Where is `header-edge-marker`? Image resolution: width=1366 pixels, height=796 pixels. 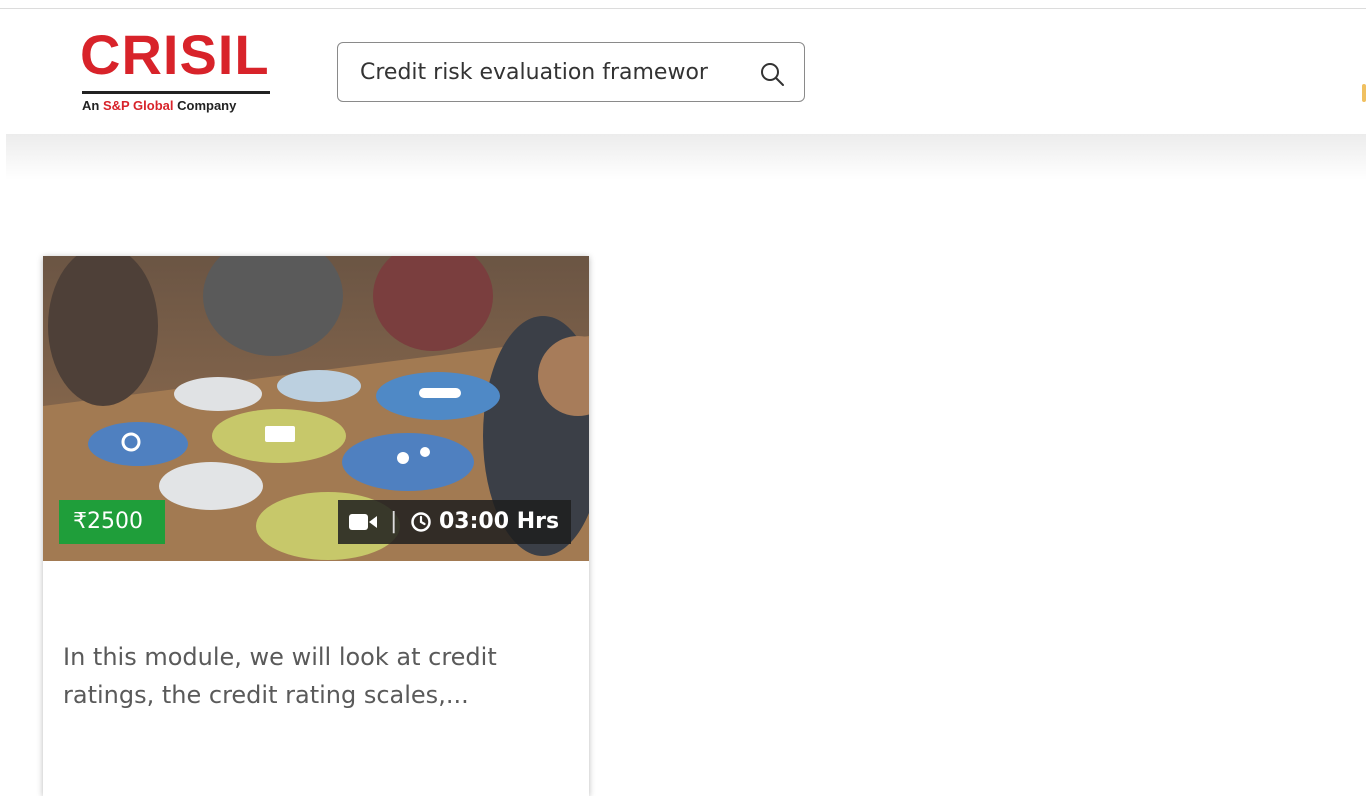
header-edge-marker is located at coordinates (1364, 93).